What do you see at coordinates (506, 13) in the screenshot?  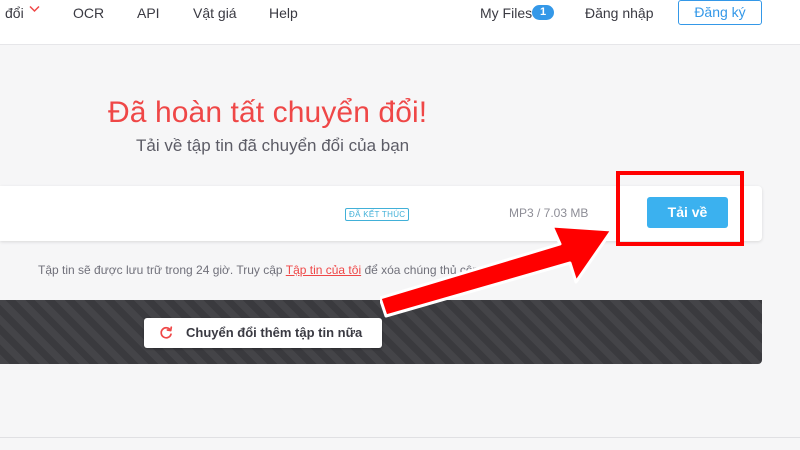 I see `nav-my-files: My Files` at bounding box center [506, 13].